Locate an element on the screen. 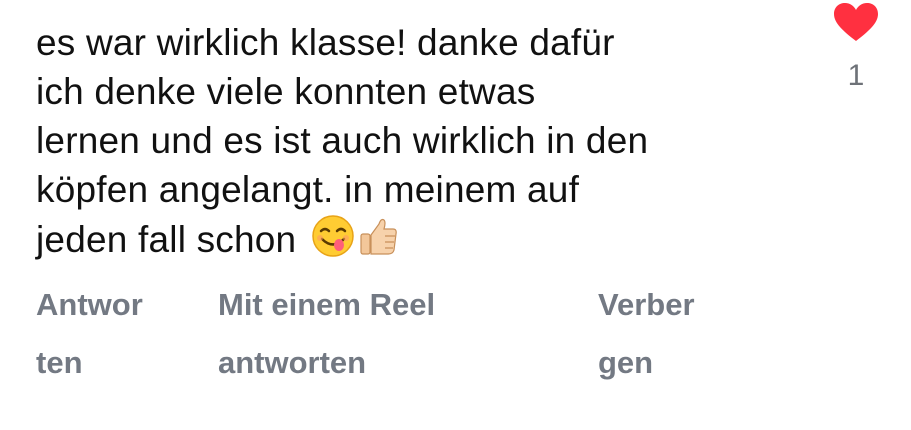  comment-line: köpfen angelangt. in meinem auf is located at coordinates (308, 189).